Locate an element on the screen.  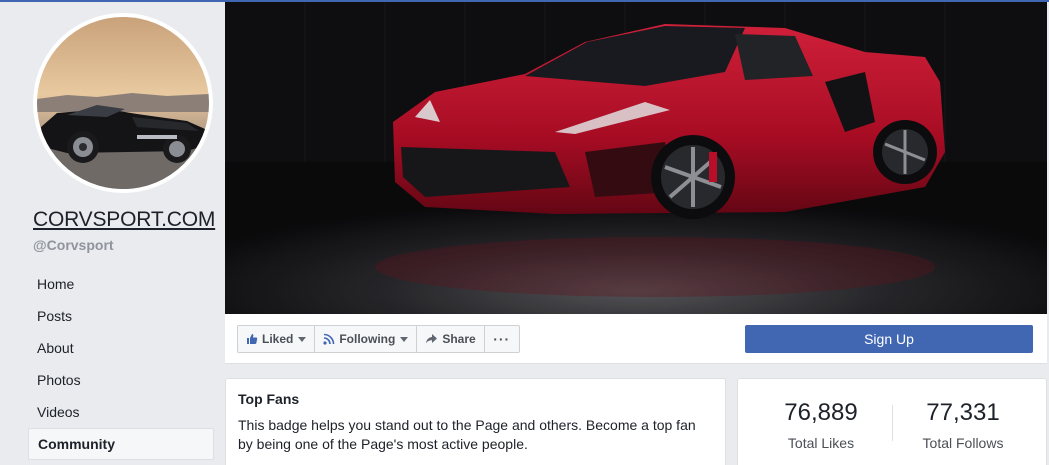
nav-item-posts: Posts is located at coordinates (121, 316).